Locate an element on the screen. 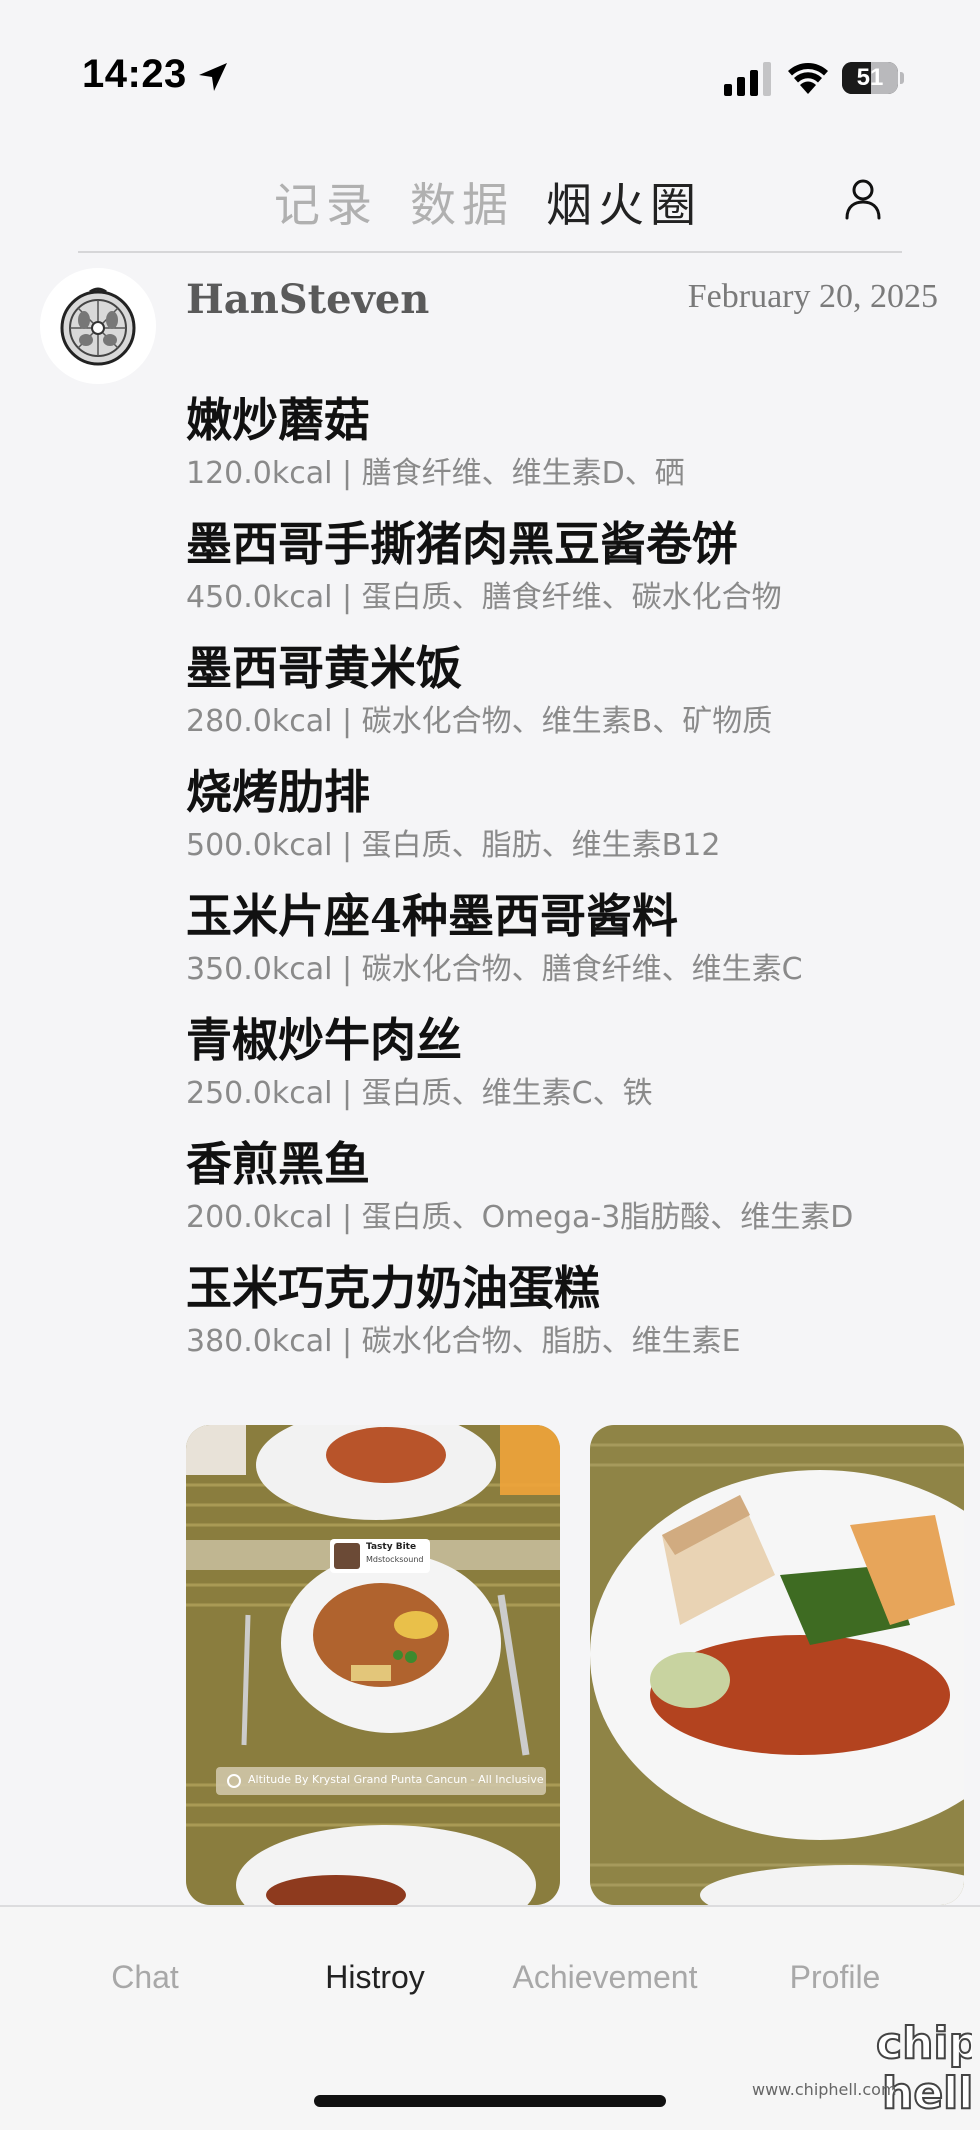 This screenshot has width=980, height=2130. battery-icon: 51 is located at coordinates (873, 78).